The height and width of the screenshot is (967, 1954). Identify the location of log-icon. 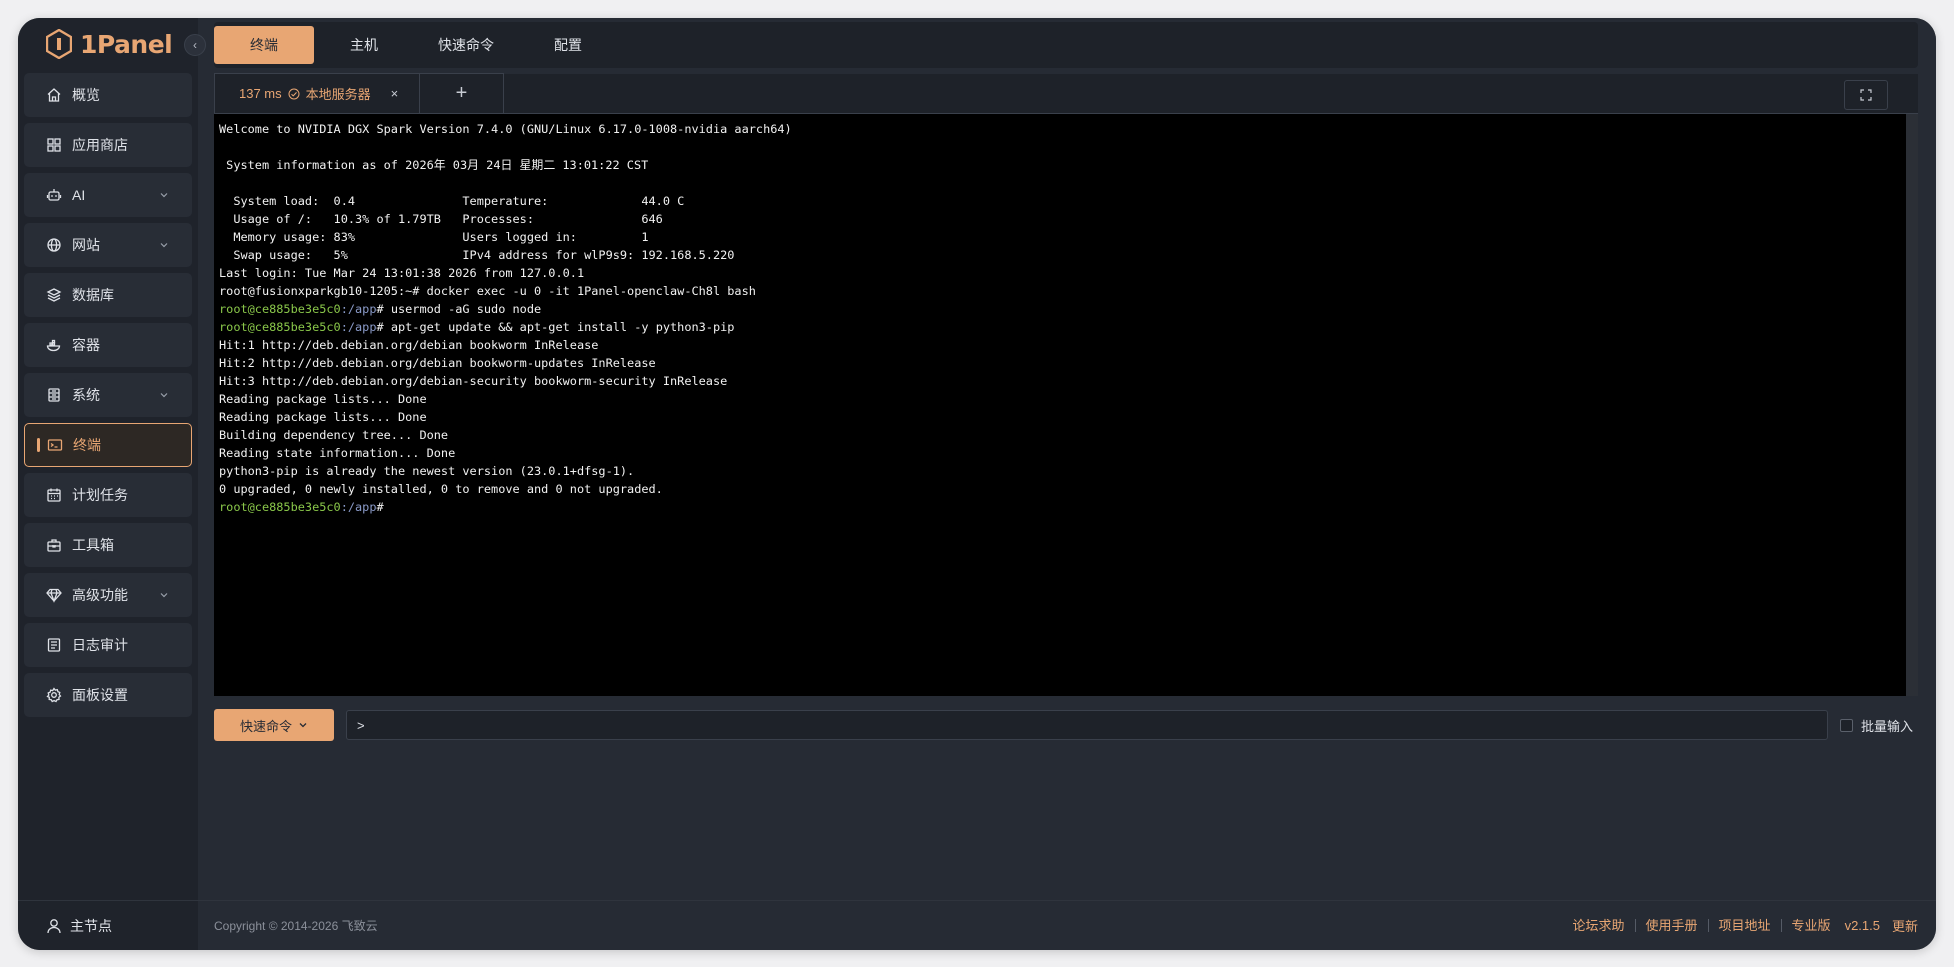
(54, 645).